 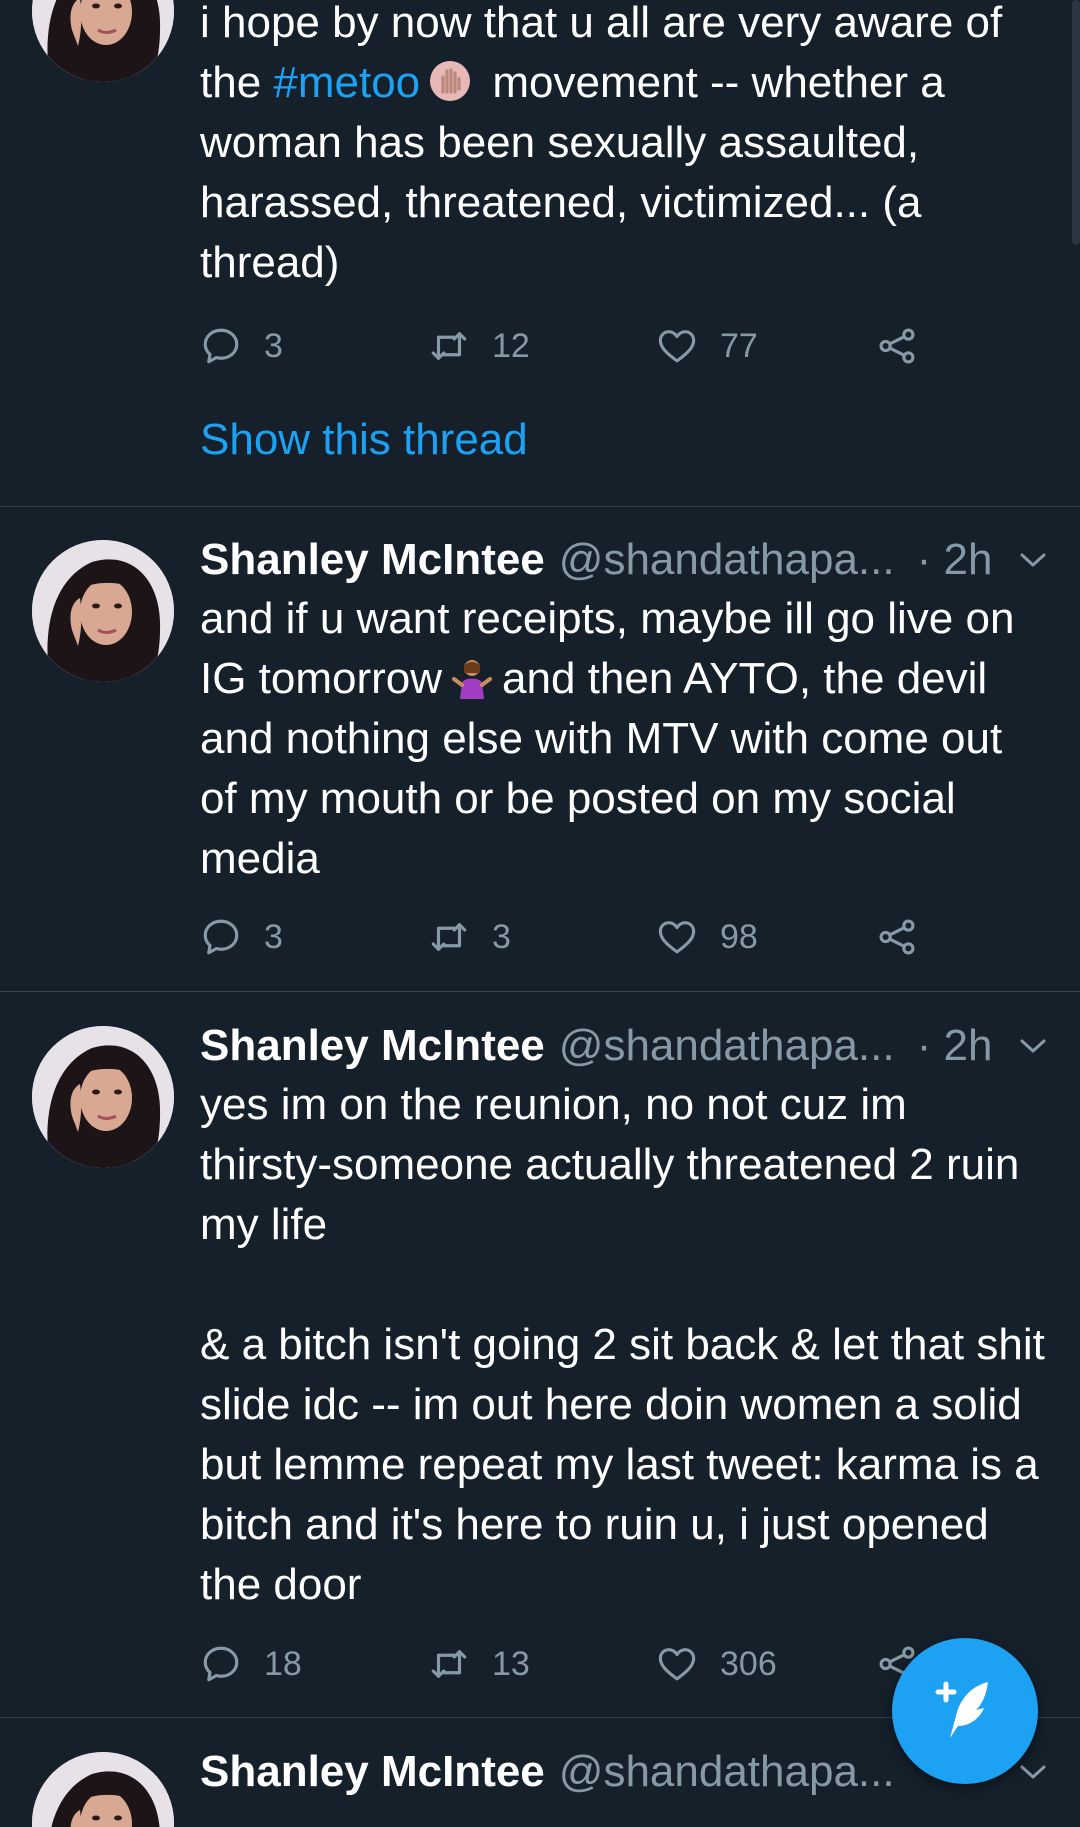 I want to click on like-count: 98, so click(x=739, y=936).